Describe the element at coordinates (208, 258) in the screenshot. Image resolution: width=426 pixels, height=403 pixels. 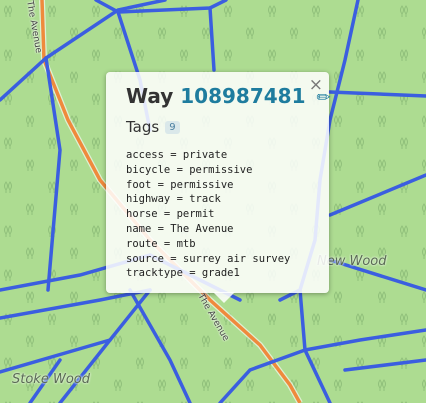
I see `tag-item: source = surrey air survey` at that location.